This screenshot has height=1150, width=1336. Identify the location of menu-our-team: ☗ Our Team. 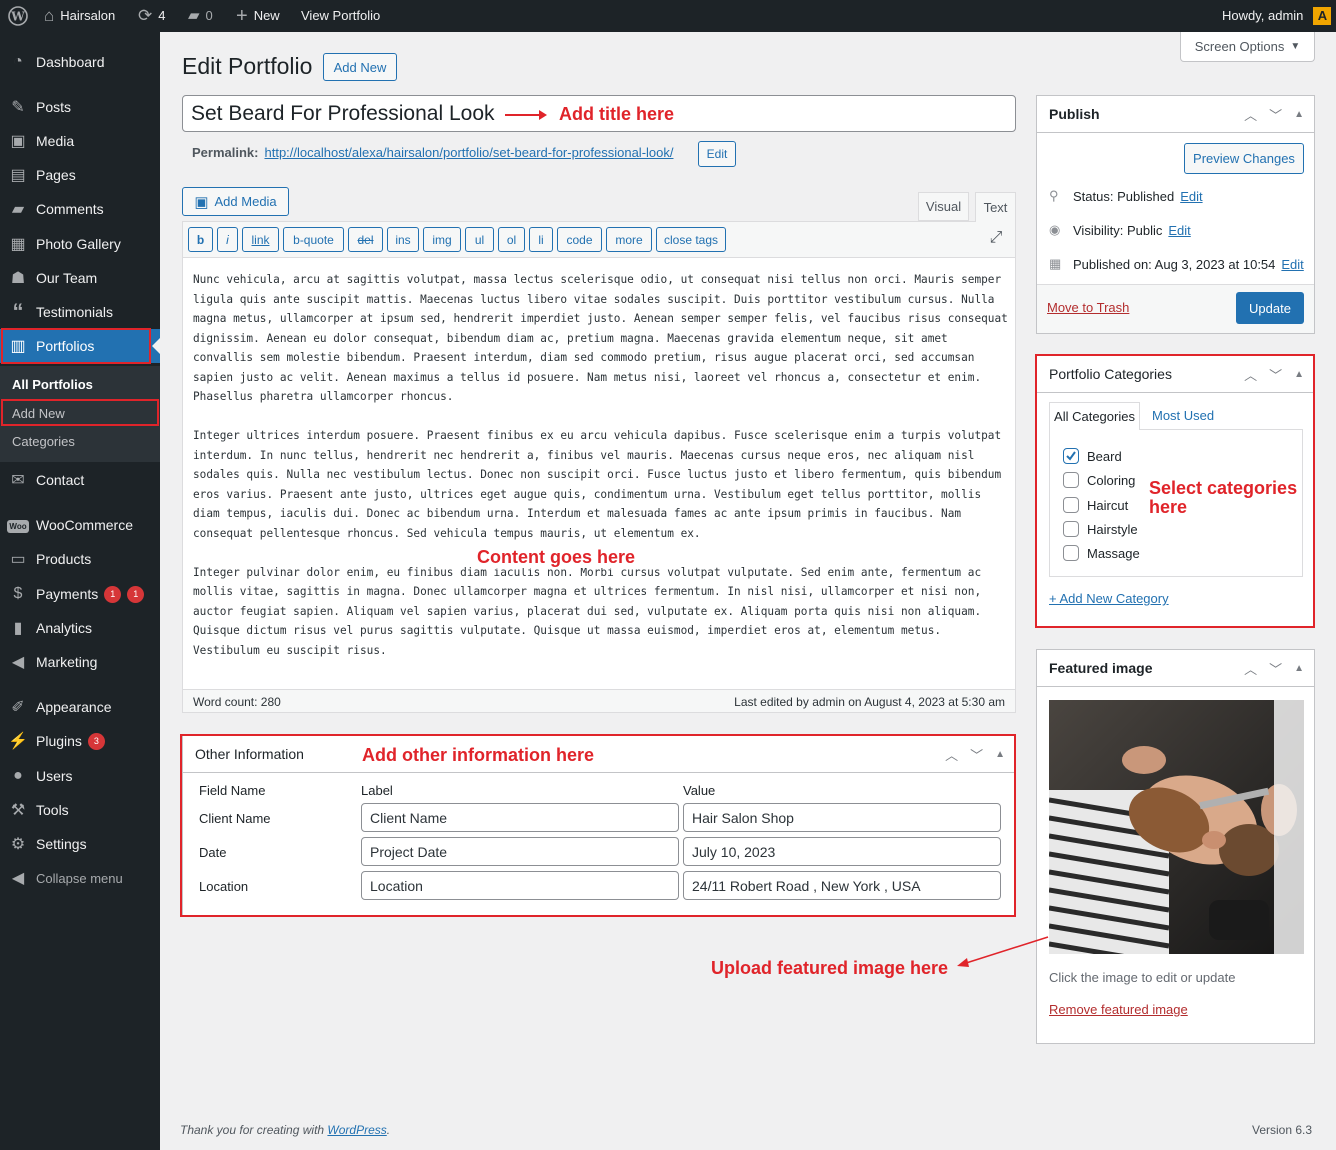
(80, 278).